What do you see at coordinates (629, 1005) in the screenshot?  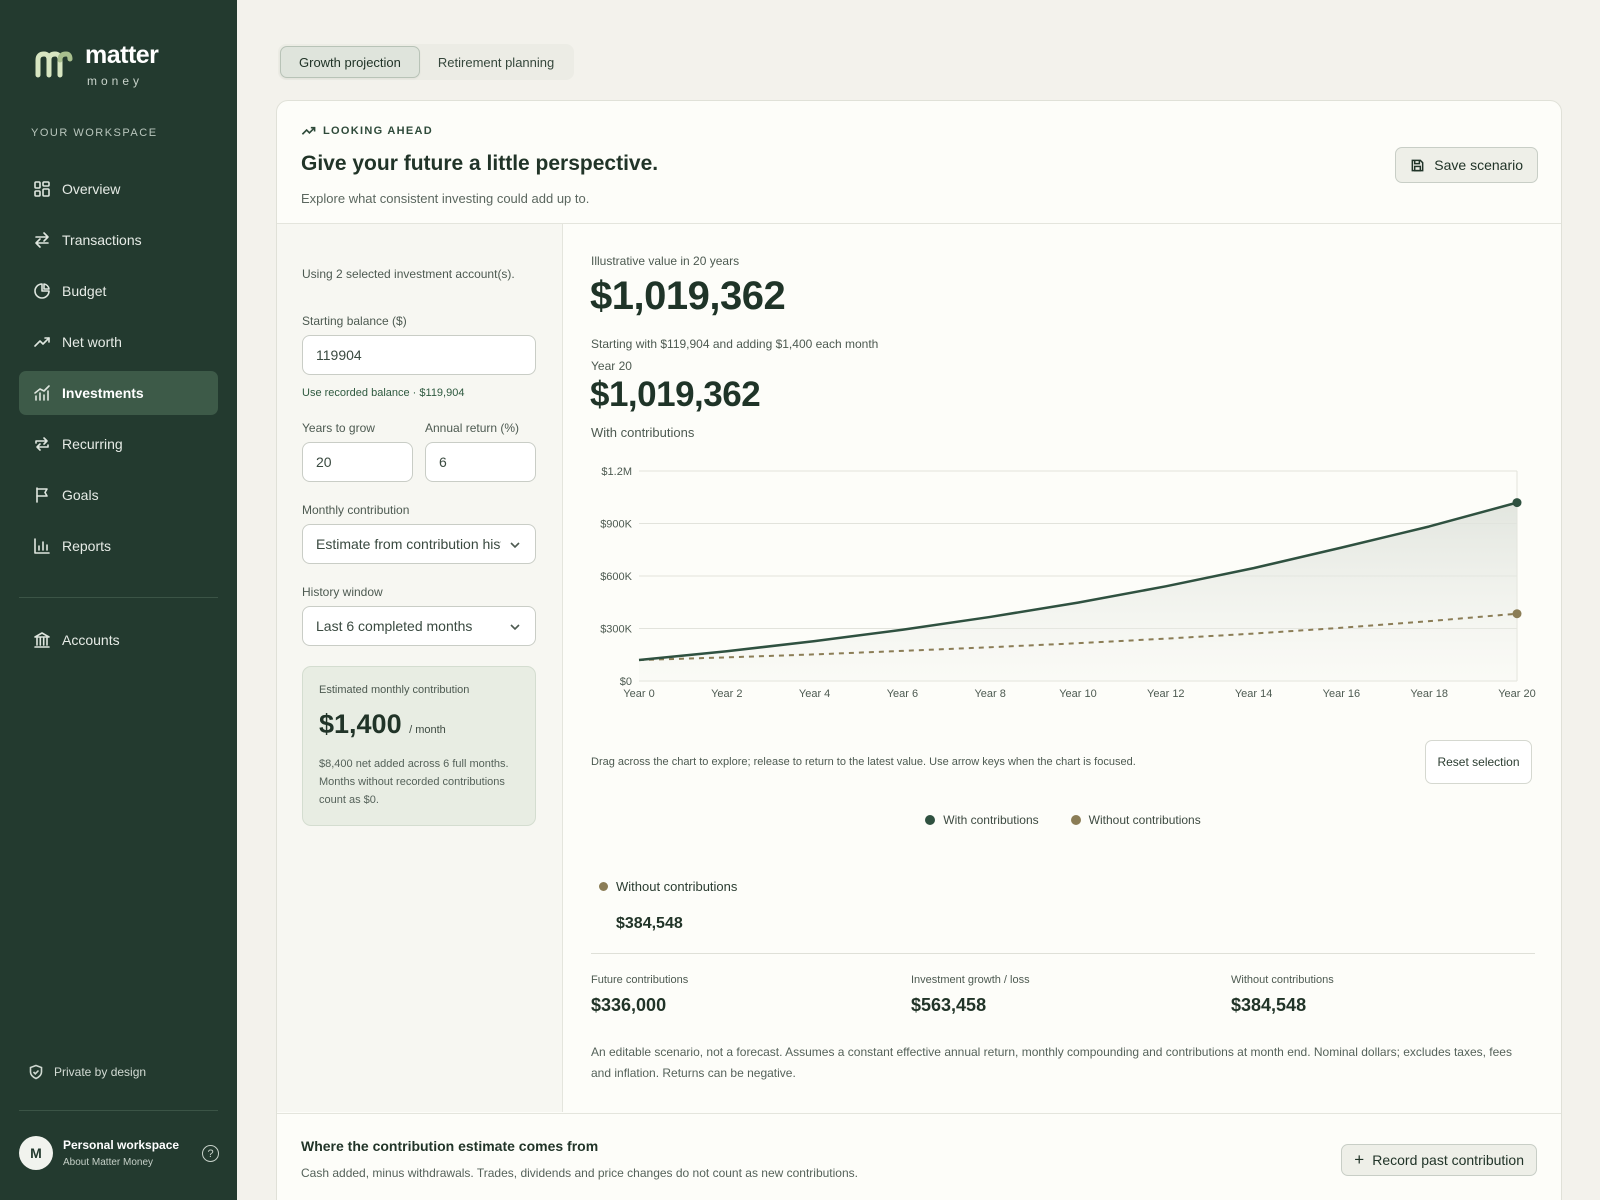 I see `stat-value: $336,000` at bounding box center [629, 1005].